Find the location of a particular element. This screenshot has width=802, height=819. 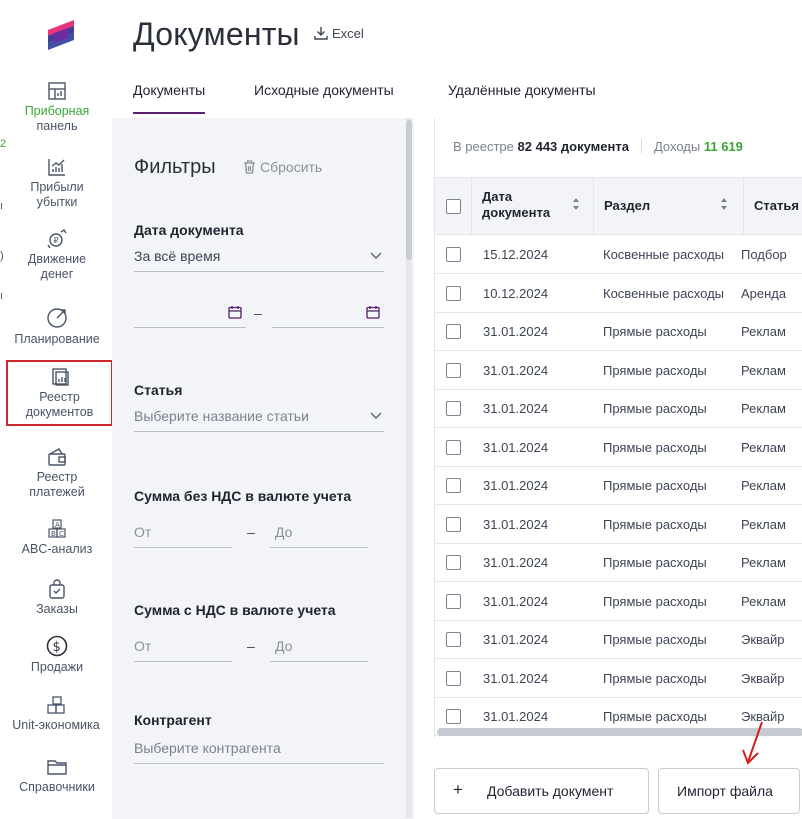

add-document-button: + Добавить документ is located at coordinates (541, 791).